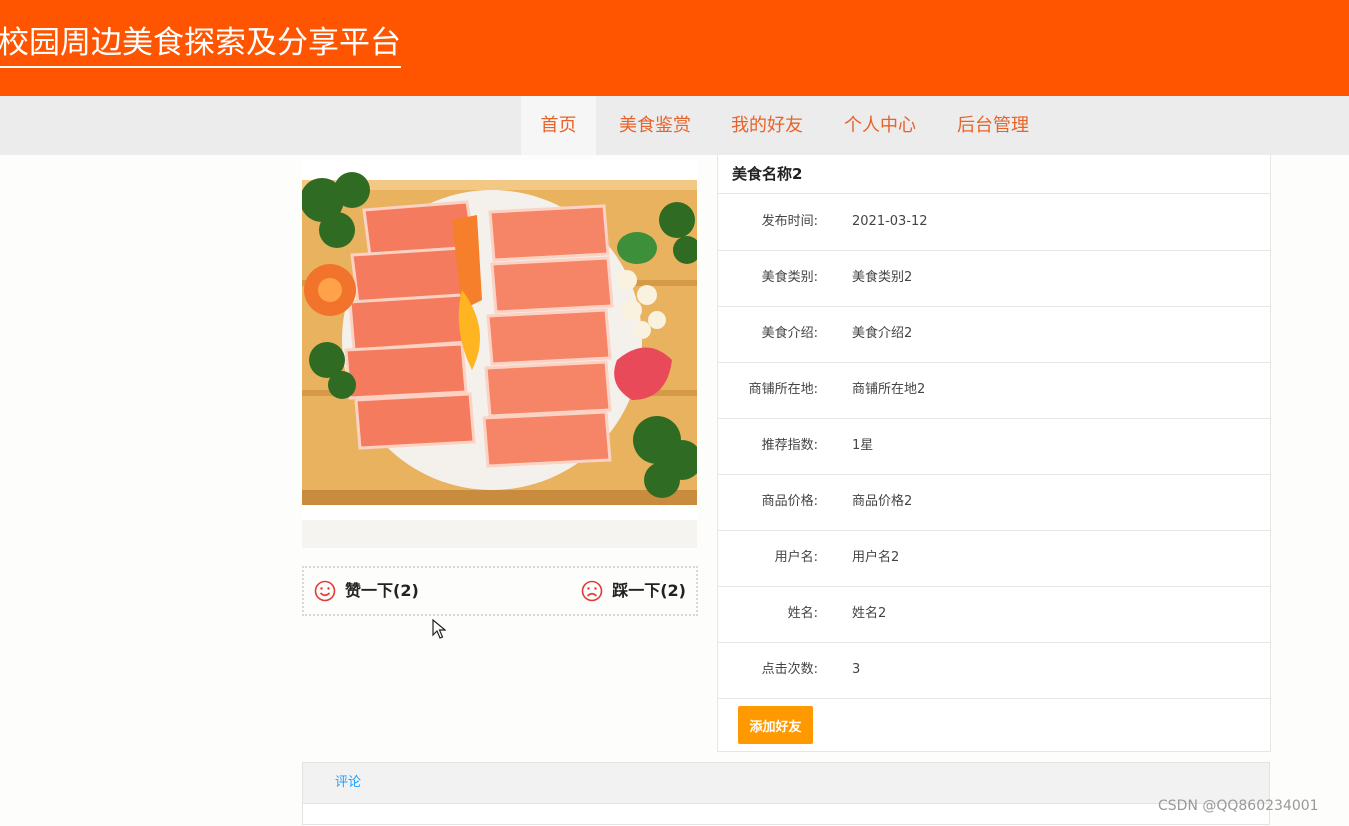 The width and height of the screenshot is (1349, 826). Describe the element at coordinates (558, 125) in the screenshot. I see `nav-item-home: 首页` at that location.